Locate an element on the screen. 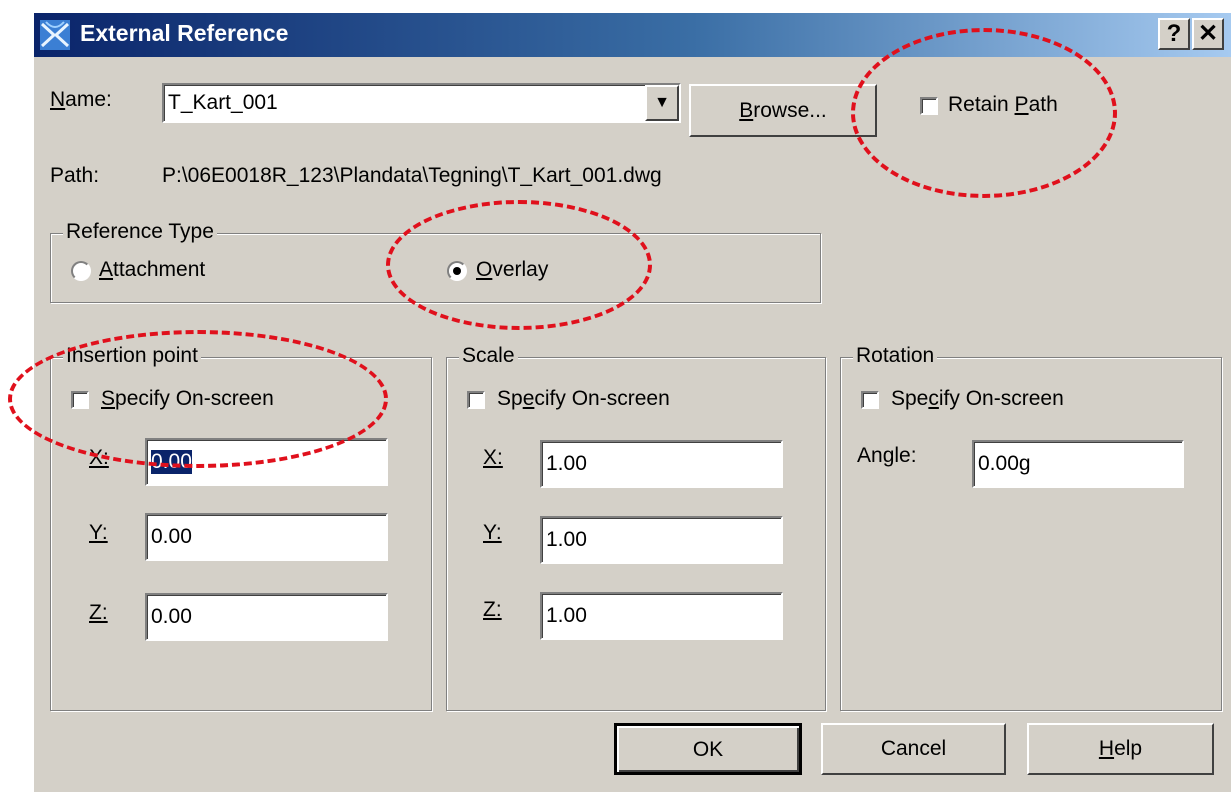 The height and width of the screenshot is (792, 1231). insertion-z-input: 0.00 is located at coordinates (266, 617).